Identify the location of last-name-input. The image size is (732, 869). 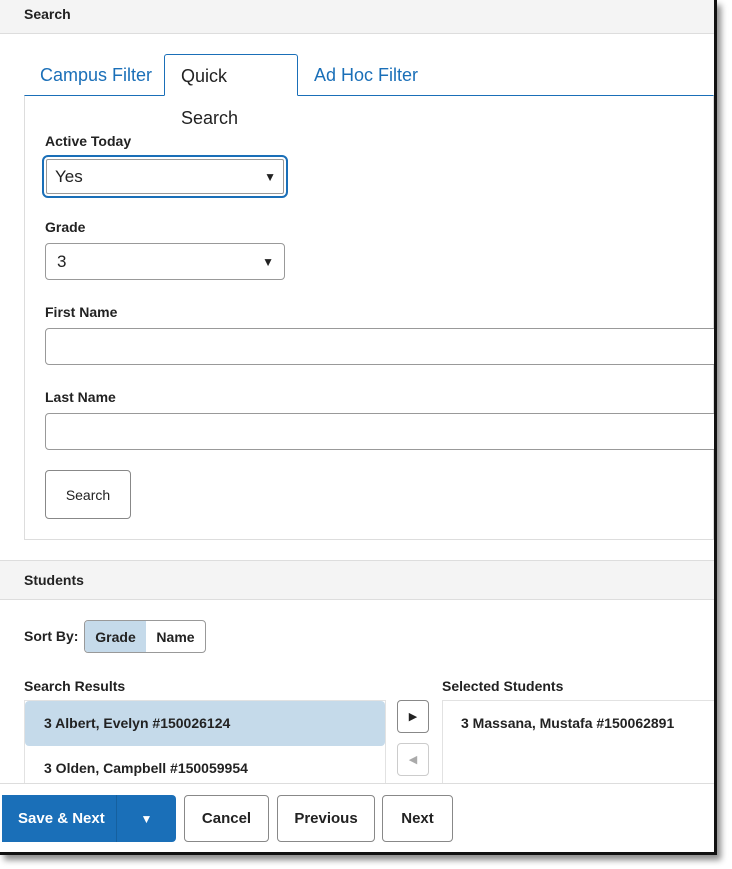
(379, 431).